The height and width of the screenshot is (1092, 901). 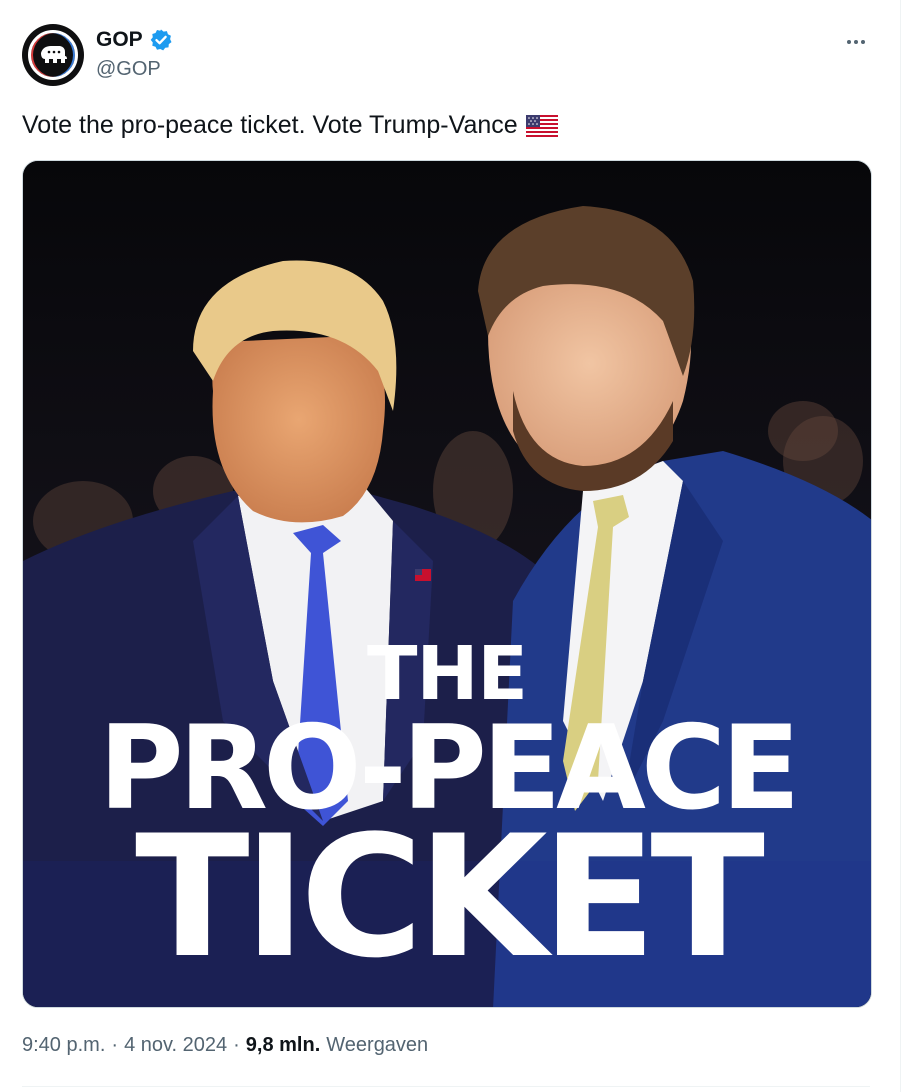 What do you see at coordinates (175, 1045) in the screenshot?
I see `tweet-date: 4 nov. 2024` at bounding box center [175, 1045].